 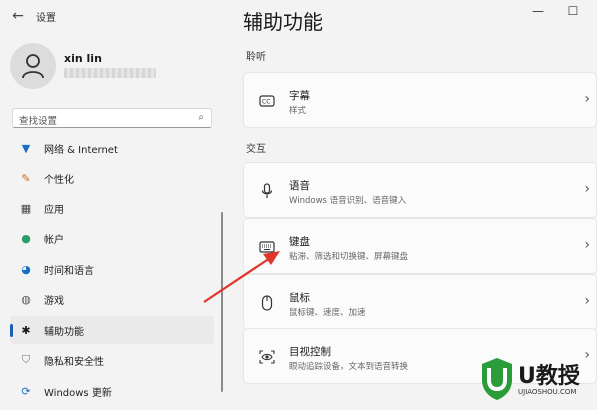 What do you see at coordinates (110, 73) in the screenshot?
I see `profile-email-redacted` at bounding box center [110, 73].